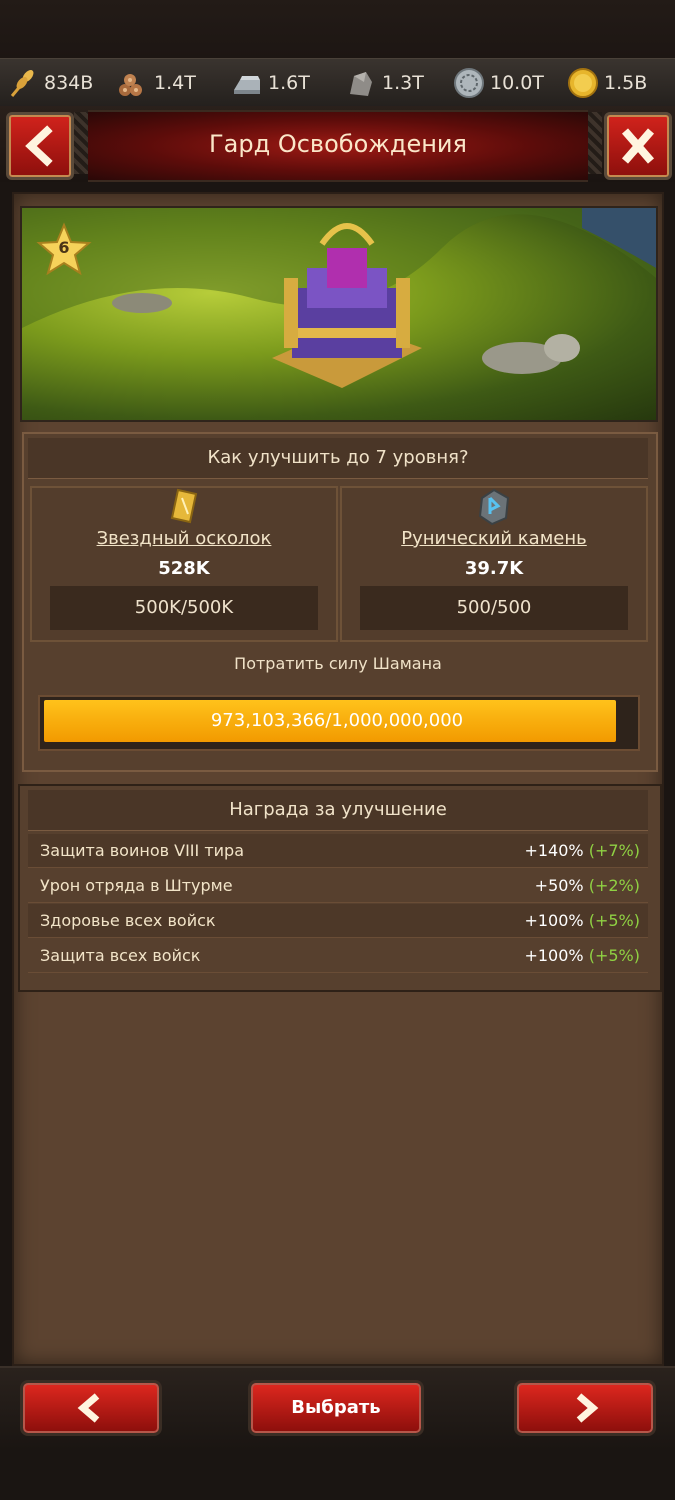  Describe the element at coordinates (175, 83) in the screenshot. I see `resource-value: 1.4T` at that location.